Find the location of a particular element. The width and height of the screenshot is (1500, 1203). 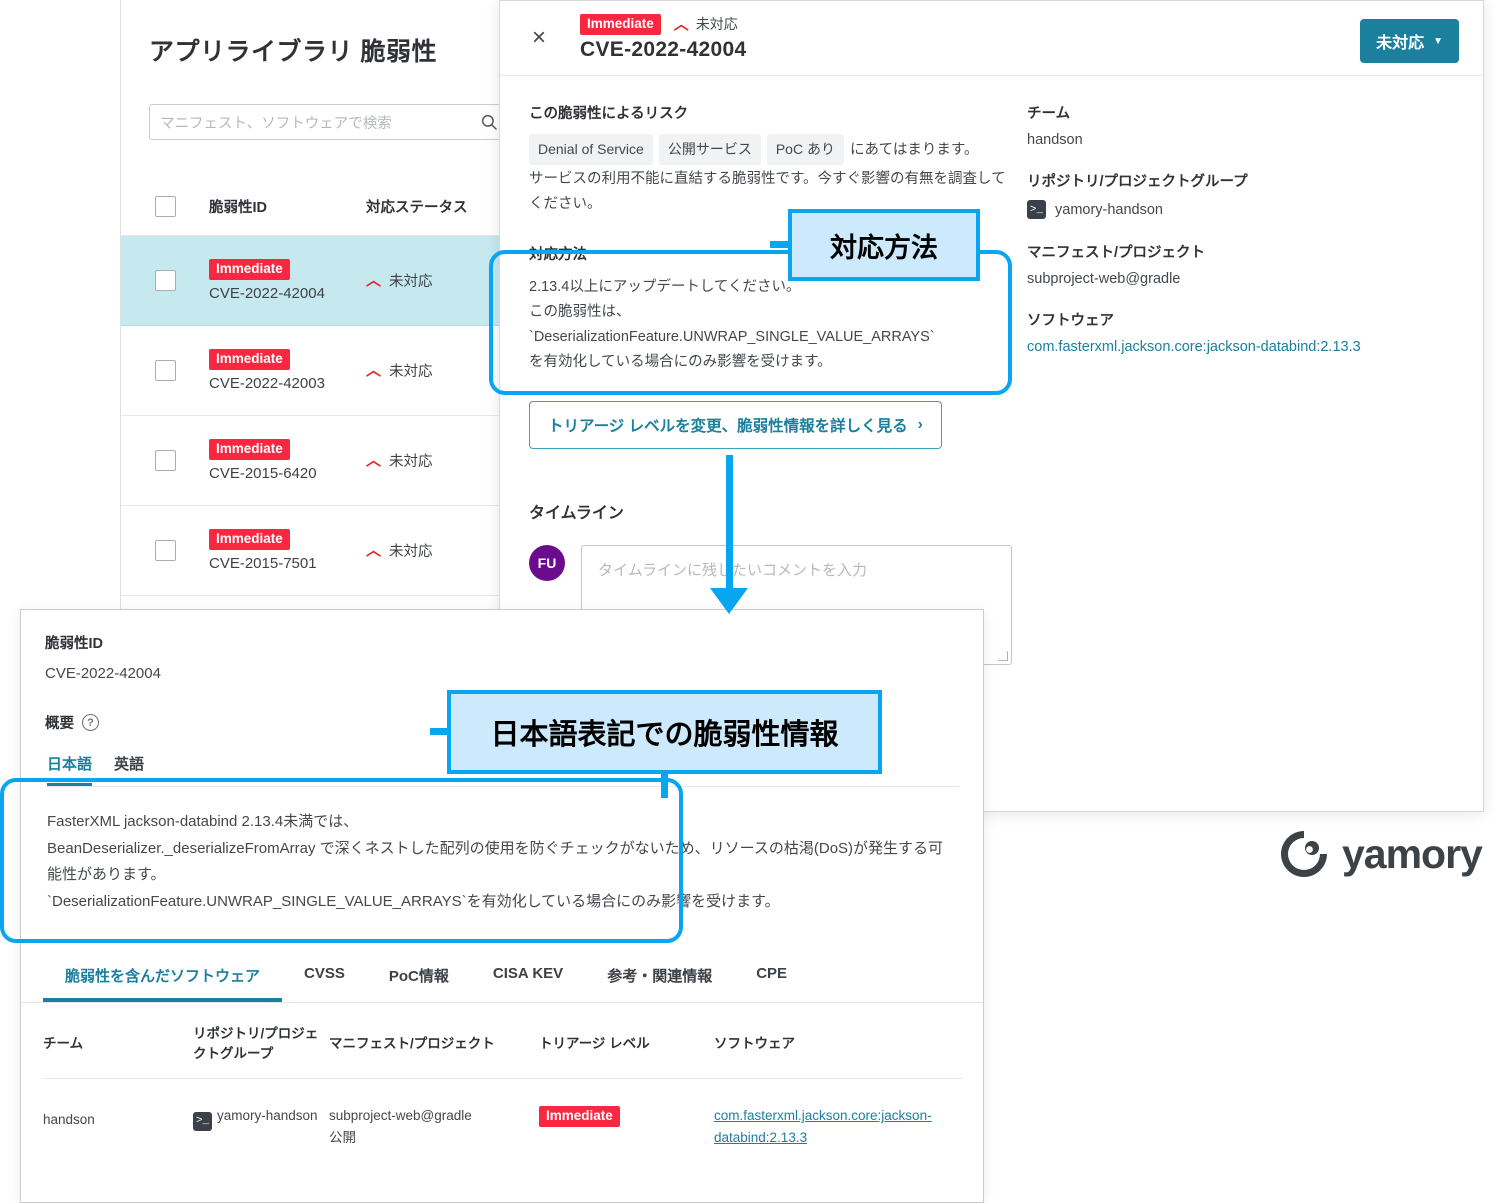

resize-handle-icon is located at coordinates (1003, 656).